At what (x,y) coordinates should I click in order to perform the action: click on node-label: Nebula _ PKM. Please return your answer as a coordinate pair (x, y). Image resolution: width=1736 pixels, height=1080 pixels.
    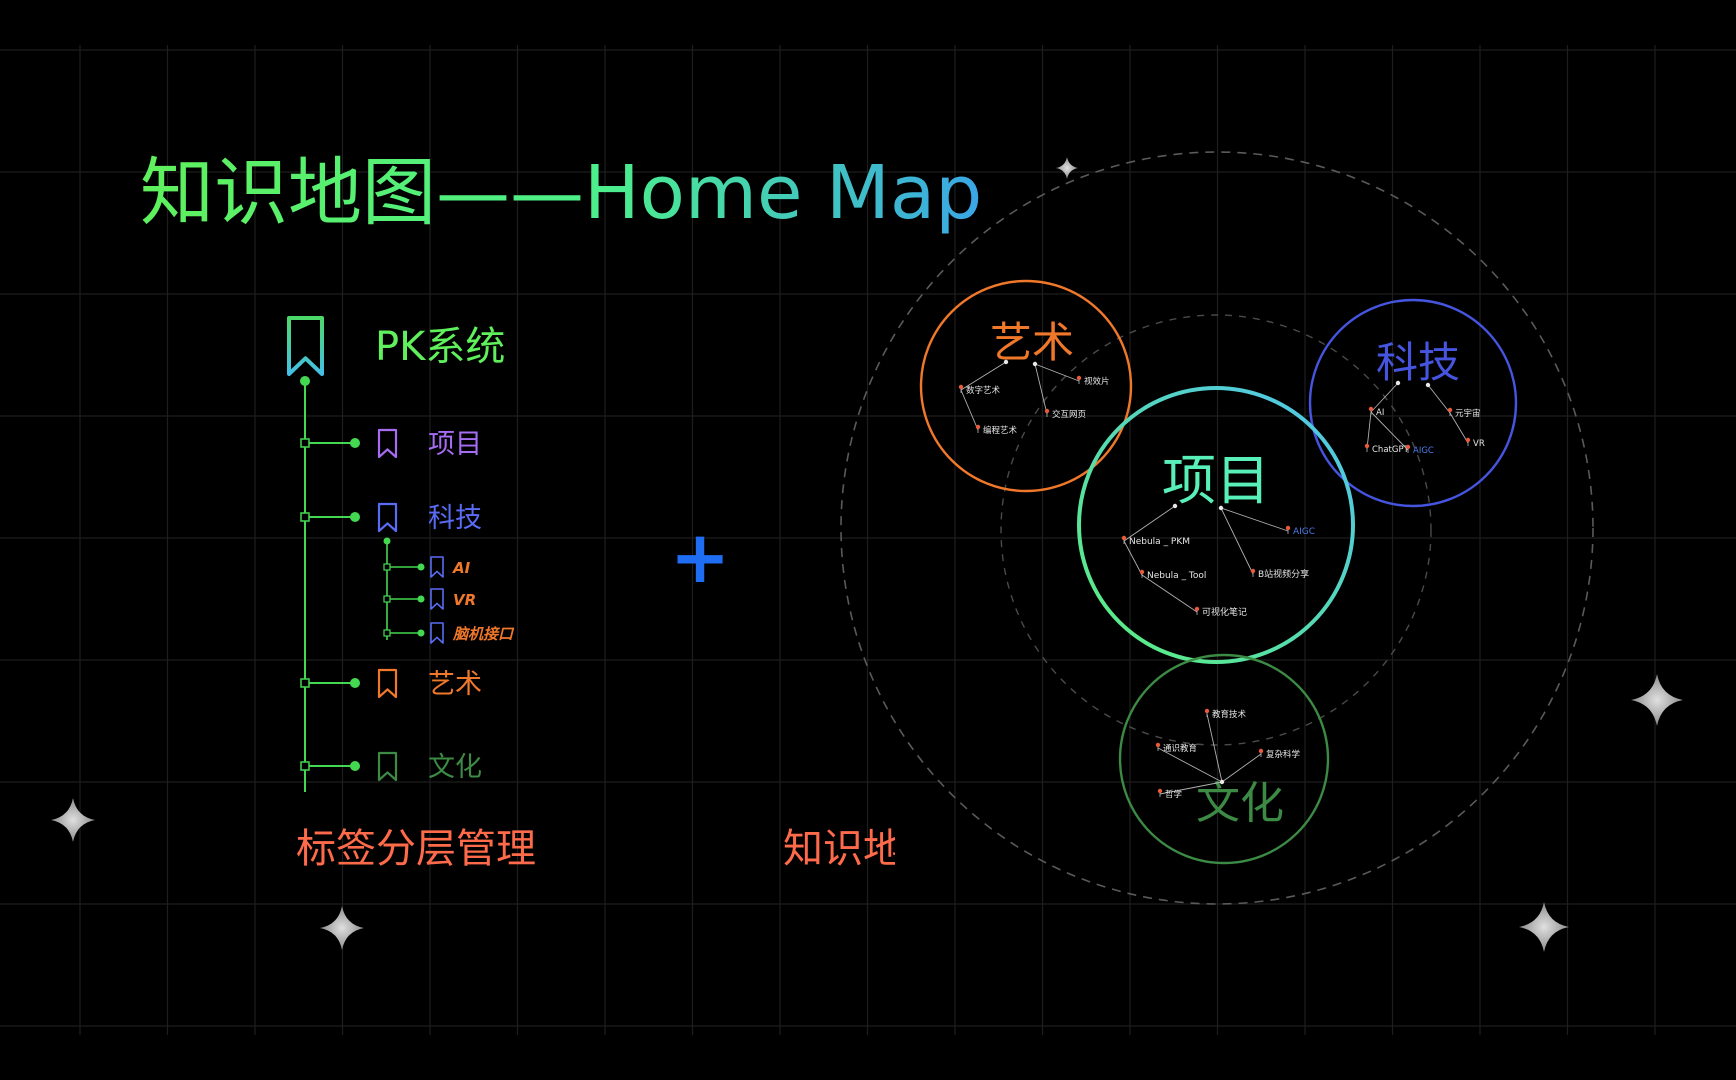
    Looking at the image, I should click on (1159, 542).